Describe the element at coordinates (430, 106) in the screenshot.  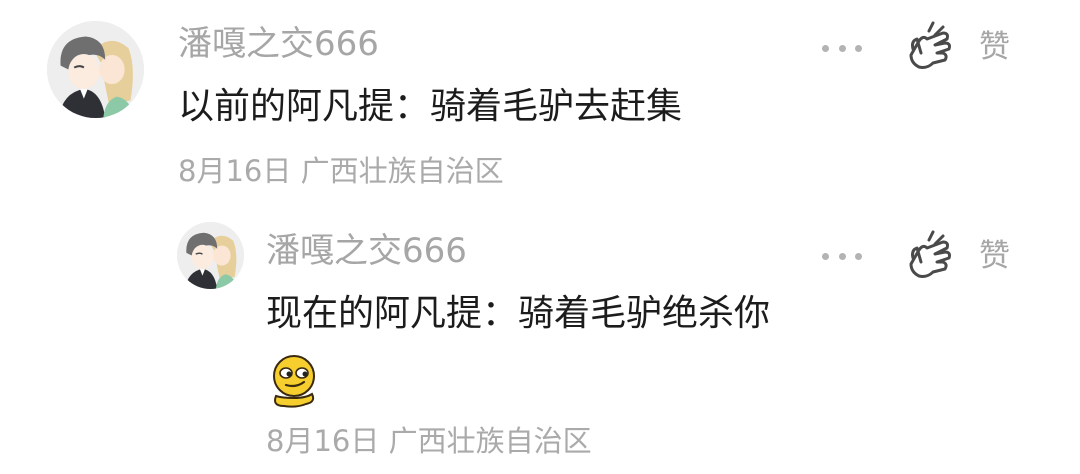
I see `comment-text: 以前的阿凡提：骑着毛驴去赶集` at that location.